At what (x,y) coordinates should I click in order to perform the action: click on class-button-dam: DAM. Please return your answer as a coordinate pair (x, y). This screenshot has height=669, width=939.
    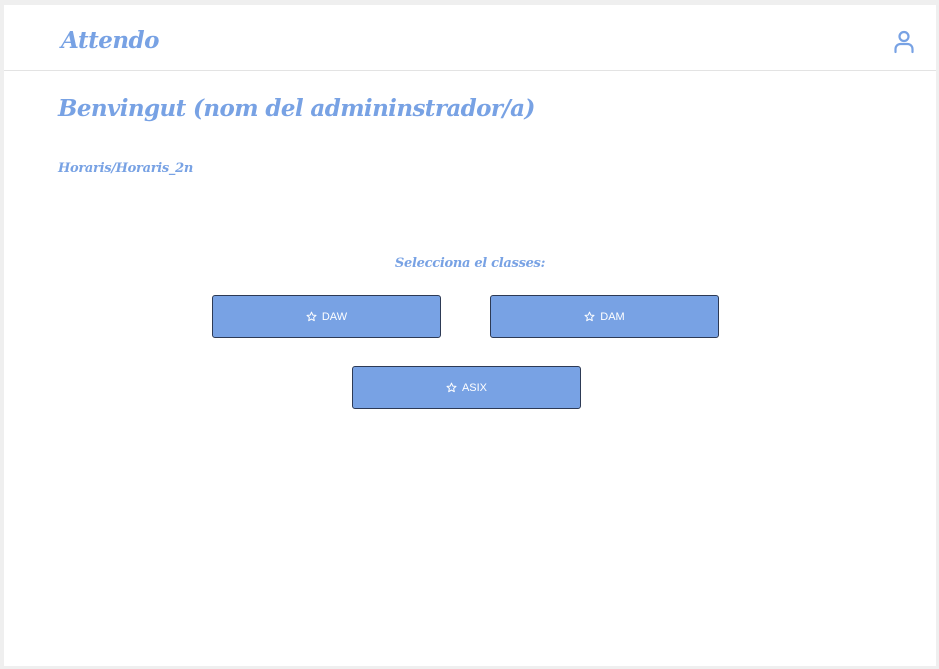
    Looking at the image, I should click on (604, 316).